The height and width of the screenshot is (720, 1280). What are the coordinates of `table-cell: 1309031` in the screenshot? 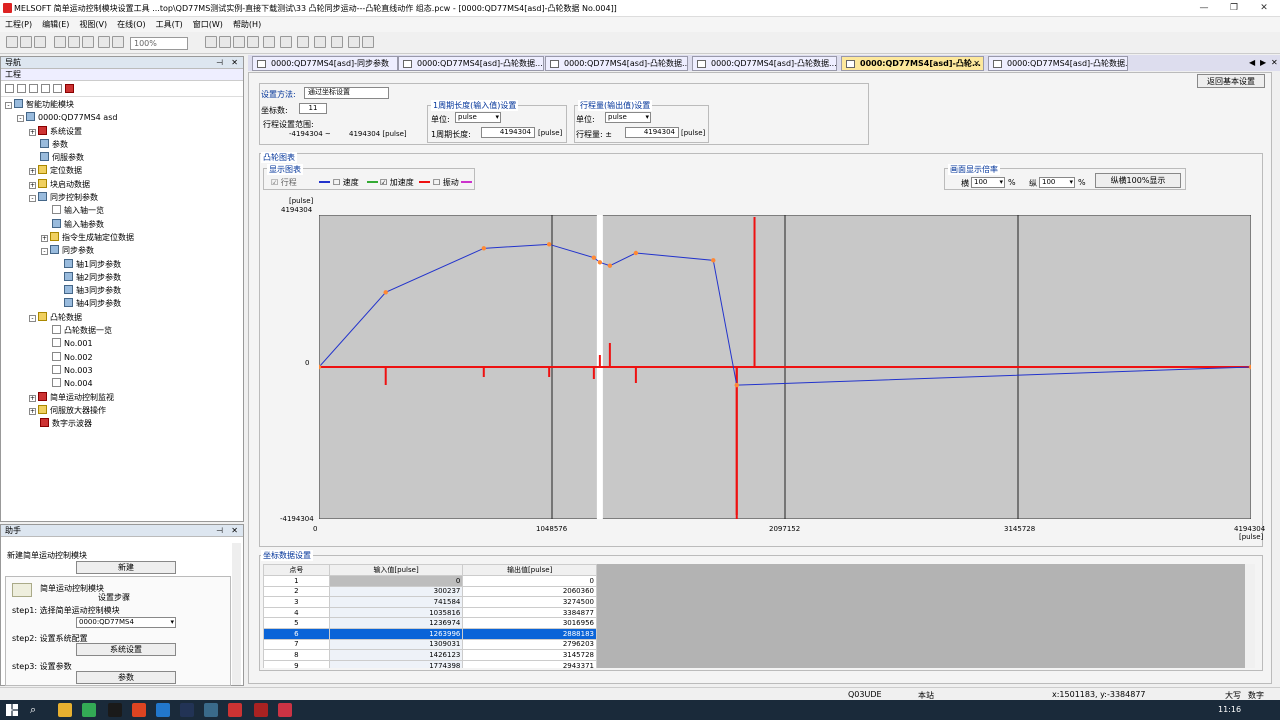 It's located at (396, 644).